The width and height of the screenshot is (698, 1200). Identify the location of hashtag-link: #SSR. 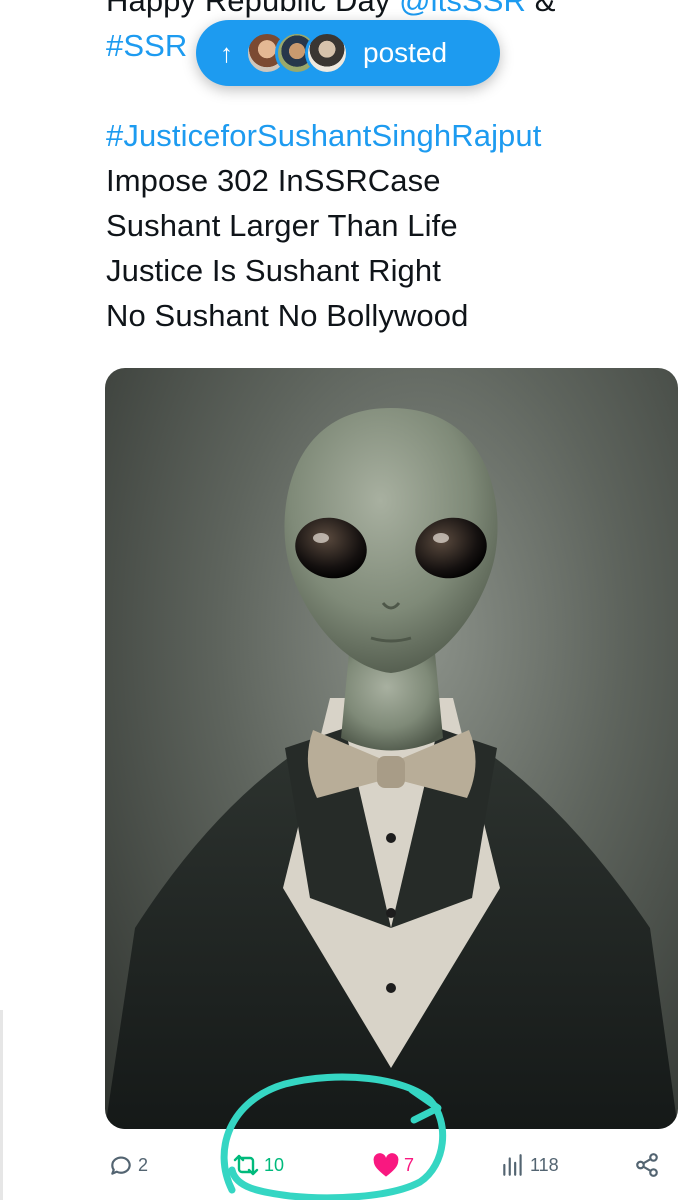
(146, 45).